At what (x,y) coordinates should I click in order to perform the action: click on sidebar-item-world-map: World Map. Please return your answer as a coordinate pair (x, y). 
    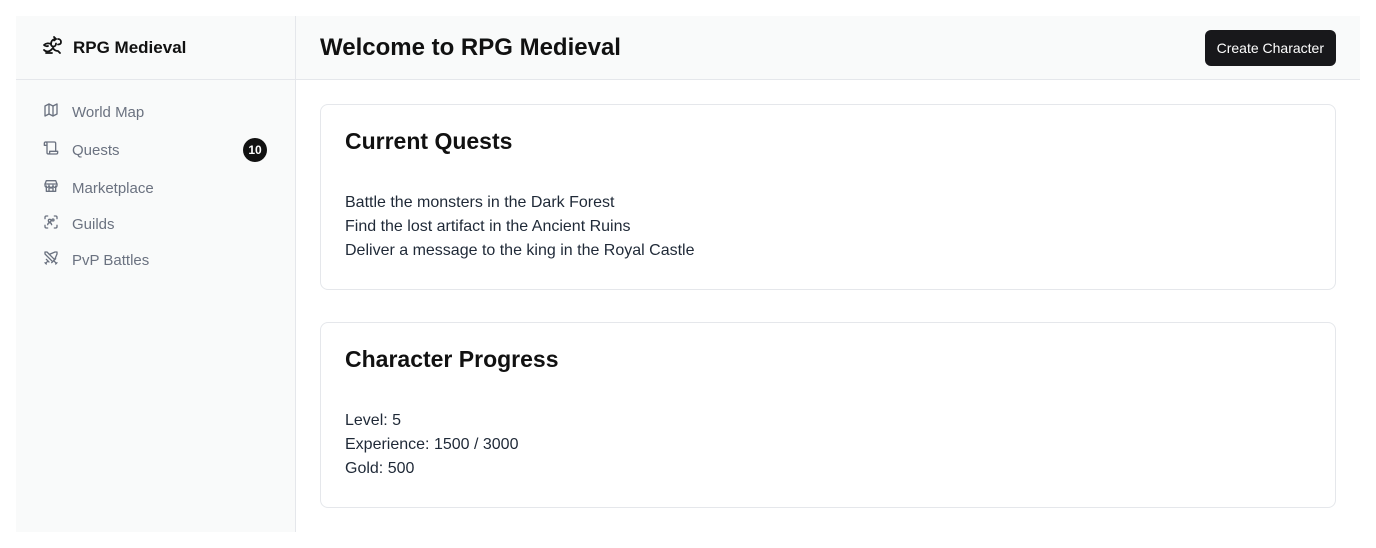
    Looking at the image, I should click on (149, 112).